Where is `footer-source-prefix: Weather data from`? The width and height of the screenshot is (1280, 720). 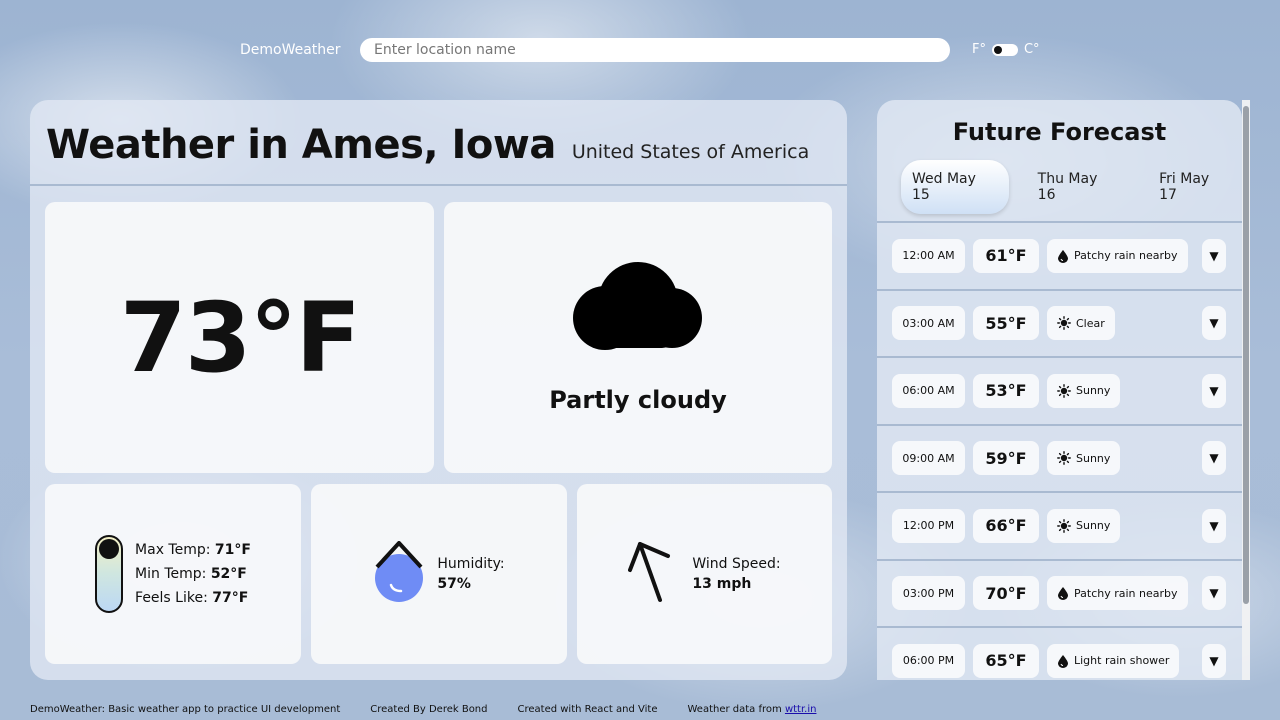 footer-source-prefix: Weather data from is located at coordinates (736, 709).